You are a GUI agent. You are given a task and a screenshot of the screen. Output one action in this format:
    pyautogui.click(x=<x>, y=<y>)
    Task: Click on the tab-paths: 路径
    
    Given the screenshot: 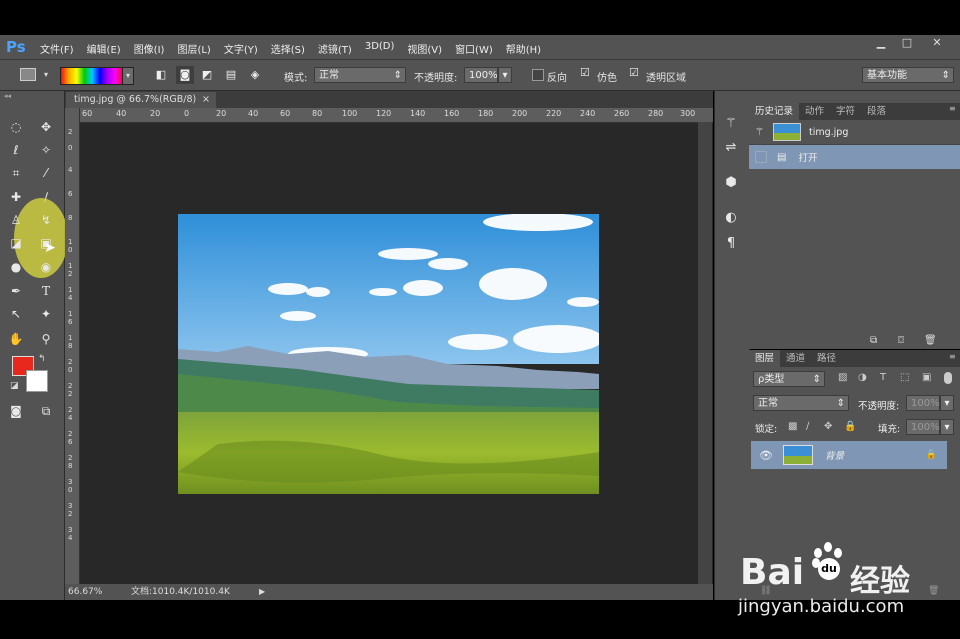 What is the action you would take?
    pyautogui.click(x=826, y=358)
    